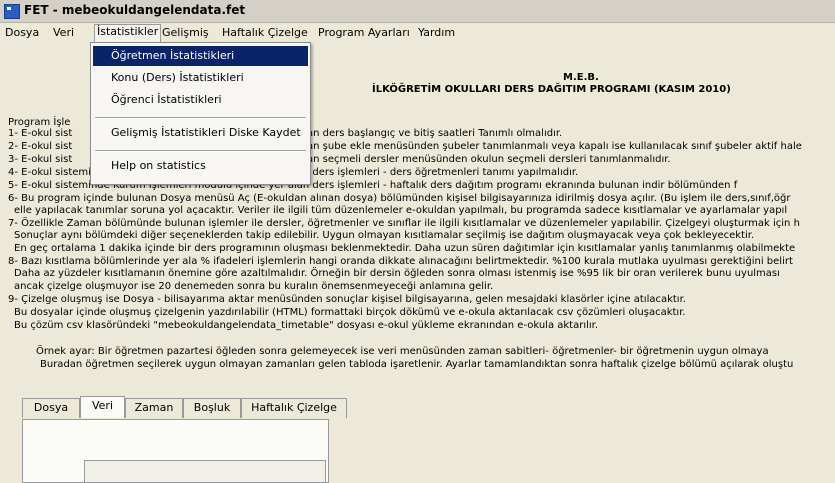  Describe the element at coordinates (212, 408) in the screenshot. I see `tab-bosluk: Boşluk` at that location.